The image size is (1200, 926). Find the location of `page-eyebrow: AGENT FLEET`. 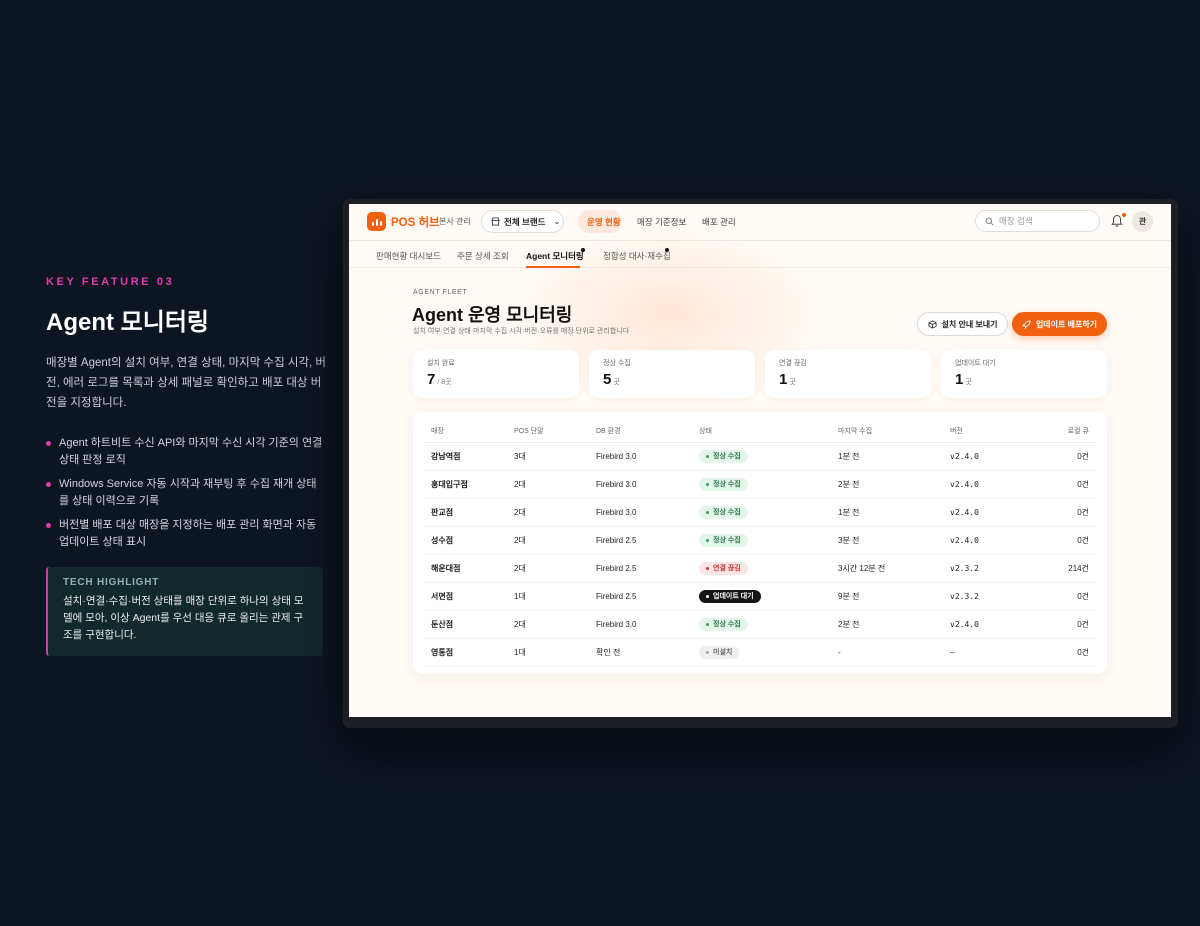

page-eyebrow: AGENT FLEET is located at coordinates (440, 292).